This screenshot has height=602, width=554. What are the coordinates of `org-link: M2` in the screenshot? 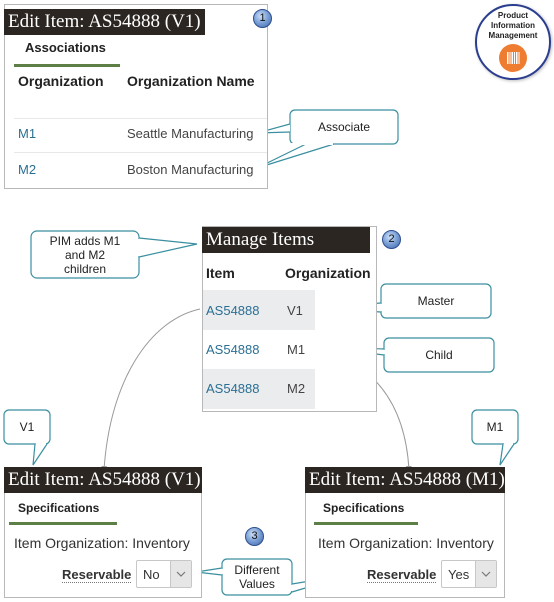 It's located at (27, 169).